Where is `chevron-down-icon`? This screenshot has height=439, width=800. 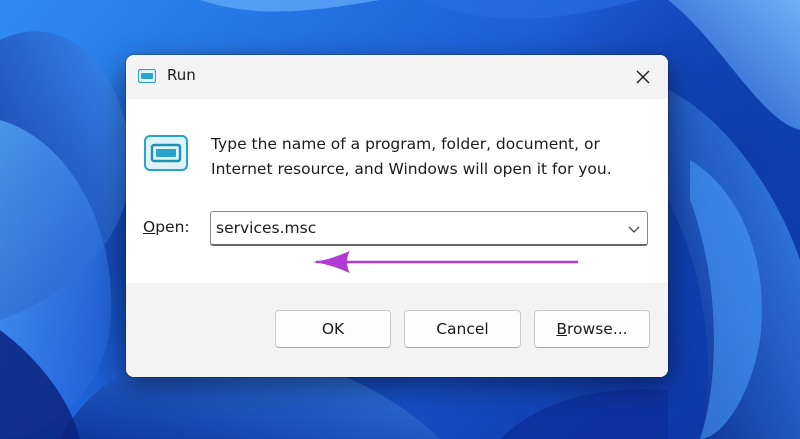 chevron-down-icon is located at coordinates (634, 229).